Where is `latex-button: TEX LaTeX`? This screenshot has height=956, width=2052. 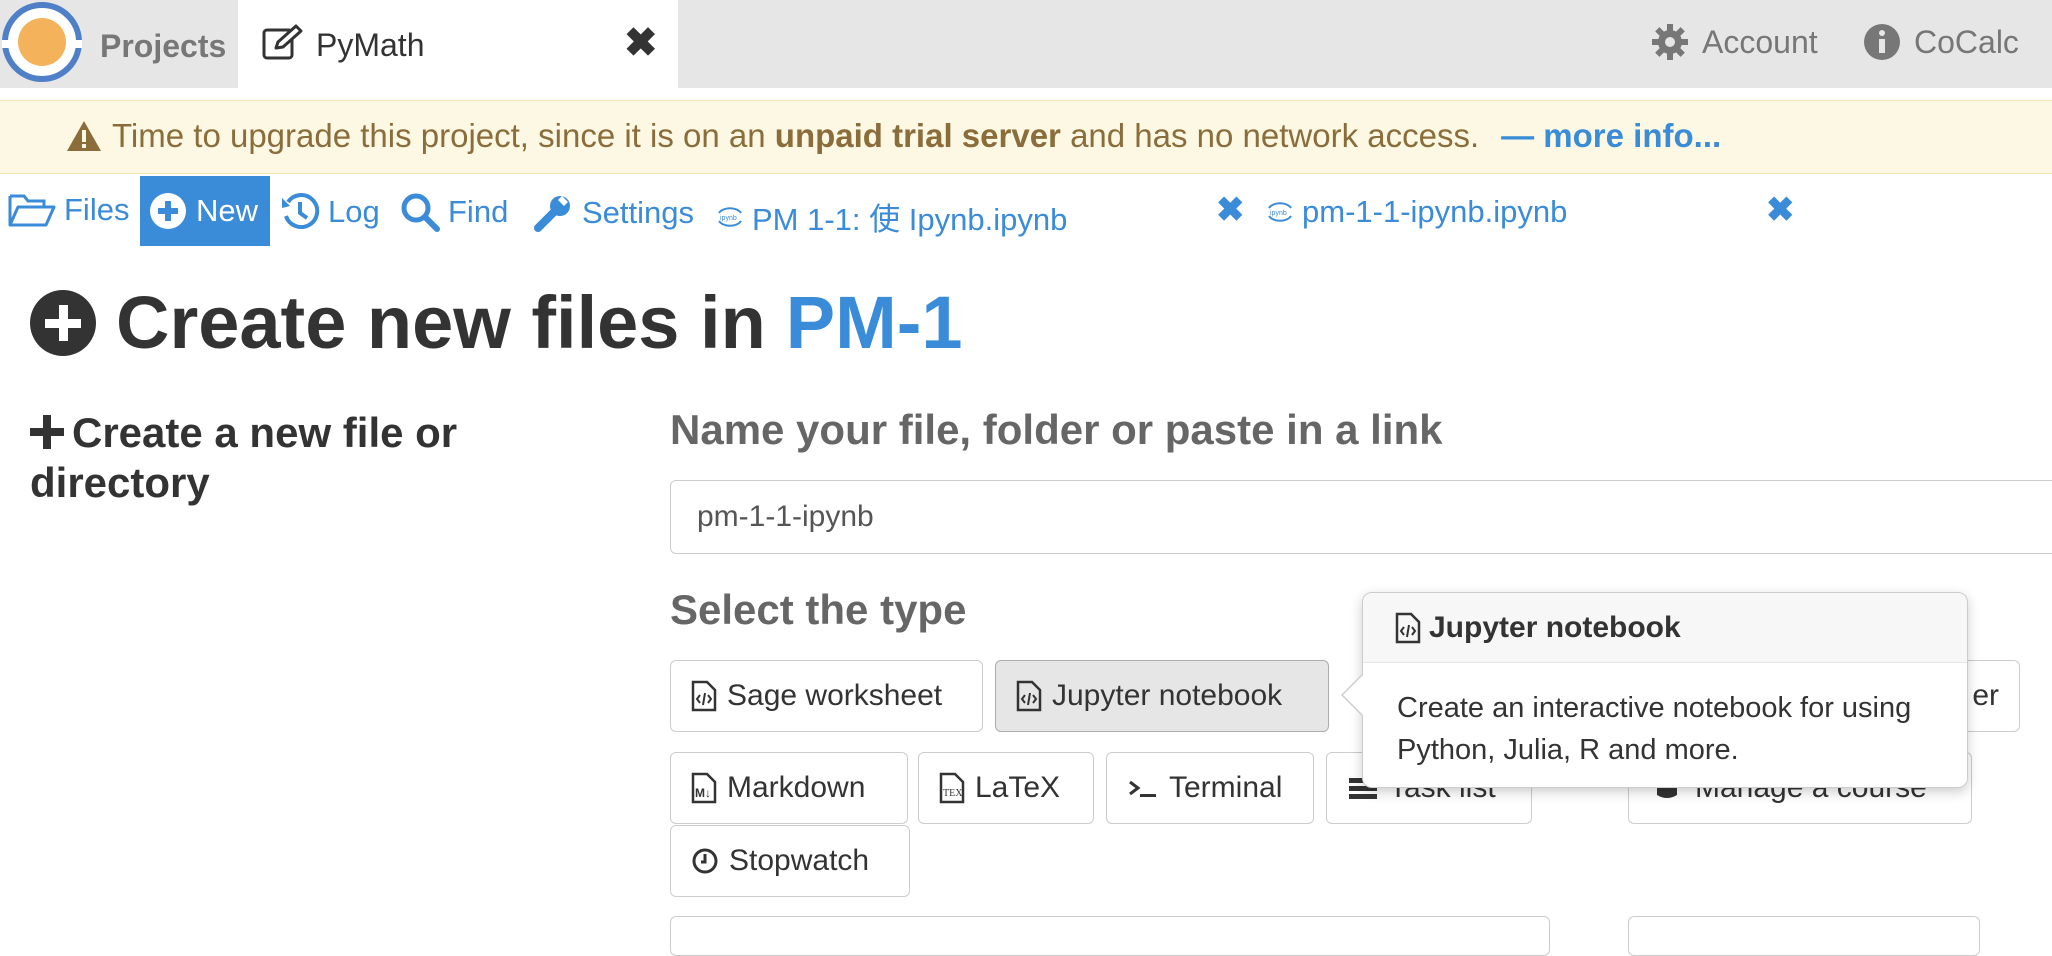 latex-button: TEX LaTeX is located at coordinates (1006, 788).